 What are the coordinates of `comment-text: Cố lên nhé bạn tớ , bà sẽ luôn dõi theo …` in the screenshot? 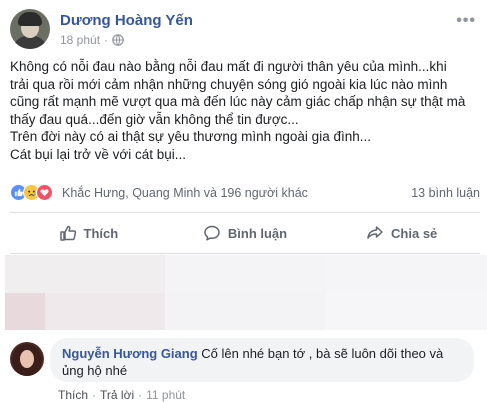 It's located at (320, 353).